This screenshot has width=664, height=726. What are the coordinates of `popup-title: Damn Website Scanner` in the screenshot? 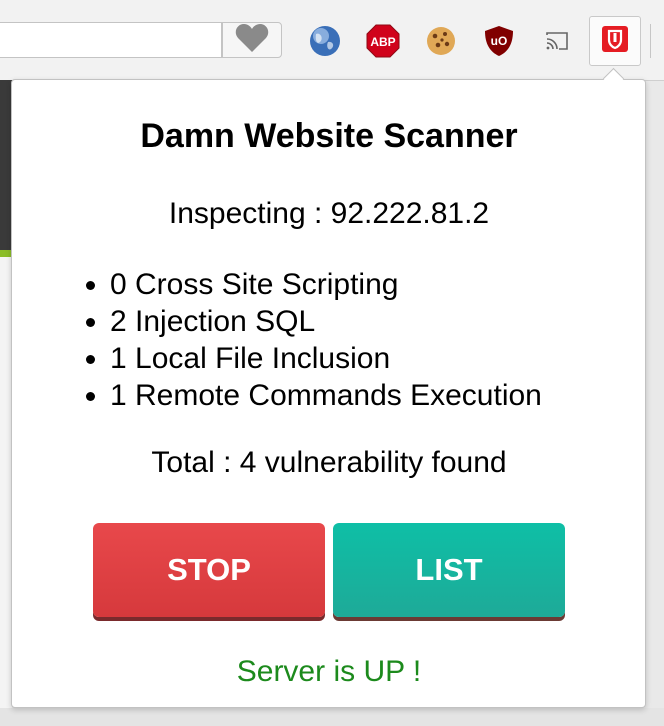 It's located at (329, 136).